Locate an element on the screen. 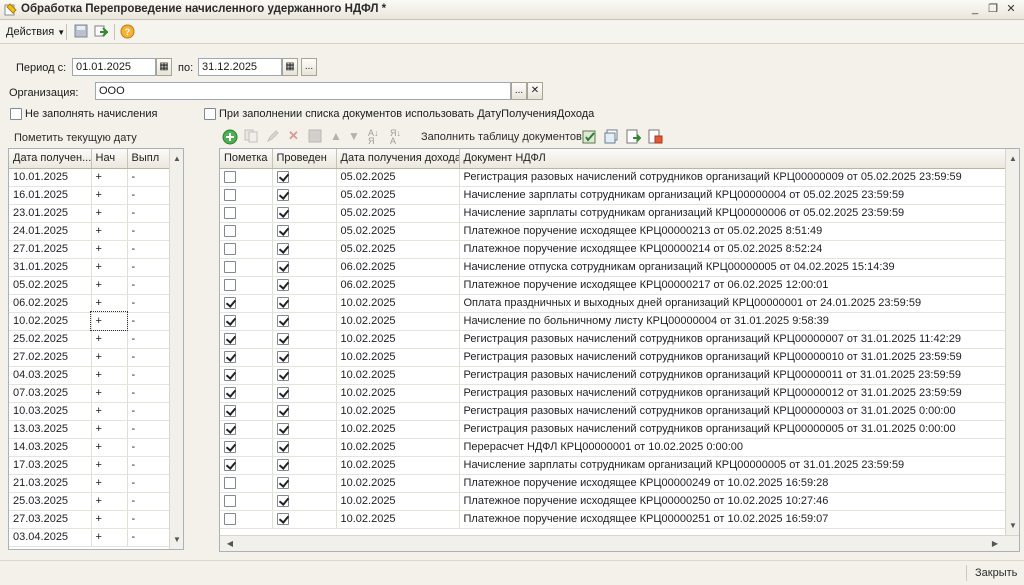 This screenshot has height=585, width=1024. table-row: 06.02.2025 + - is located at coordinates (89, 303).